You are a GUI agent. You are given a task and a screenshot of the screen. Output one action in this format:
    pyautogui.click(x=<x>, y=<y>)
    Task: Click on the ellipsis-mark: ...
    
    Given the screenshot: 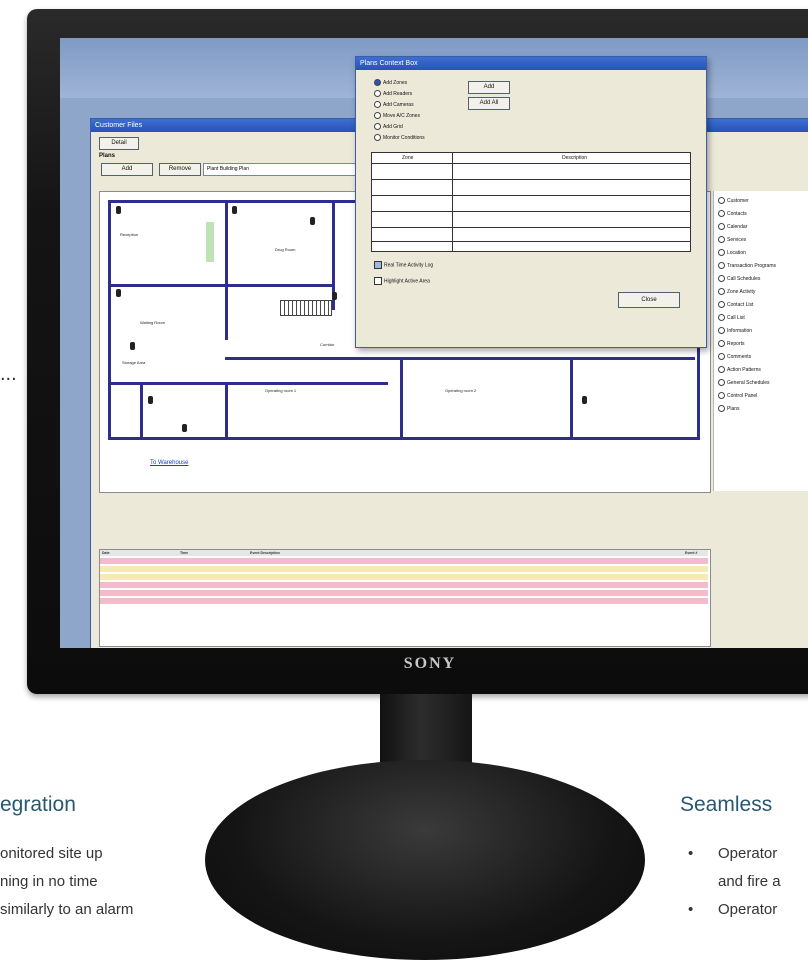 What is the action you would take?
    pyautogui.click(x=8, y=374)
    